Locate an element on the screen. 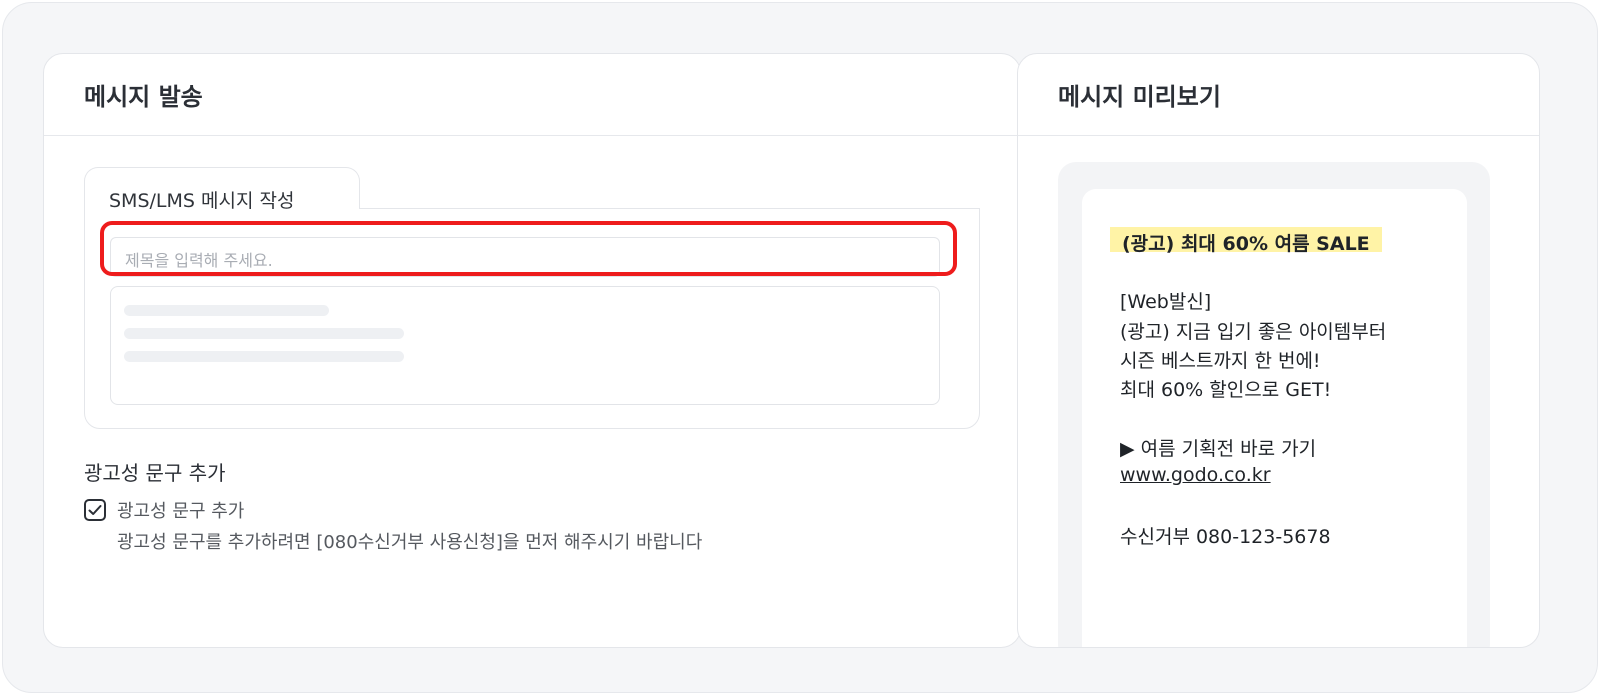  preview-line: [Web발신] is located at coordinates (1166, 302).